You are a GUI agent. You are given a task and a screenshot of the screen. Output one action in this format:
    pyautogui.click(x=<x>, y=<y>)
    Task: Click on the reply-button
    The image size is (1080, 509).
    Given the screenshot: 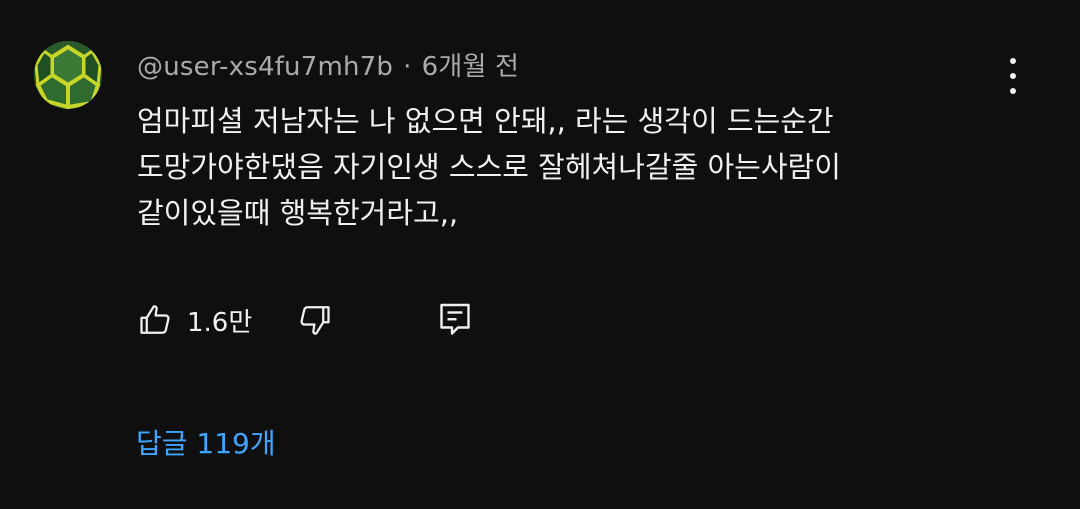 What is the action you would take?
    pyautogui.click(x=455, y=320)
    